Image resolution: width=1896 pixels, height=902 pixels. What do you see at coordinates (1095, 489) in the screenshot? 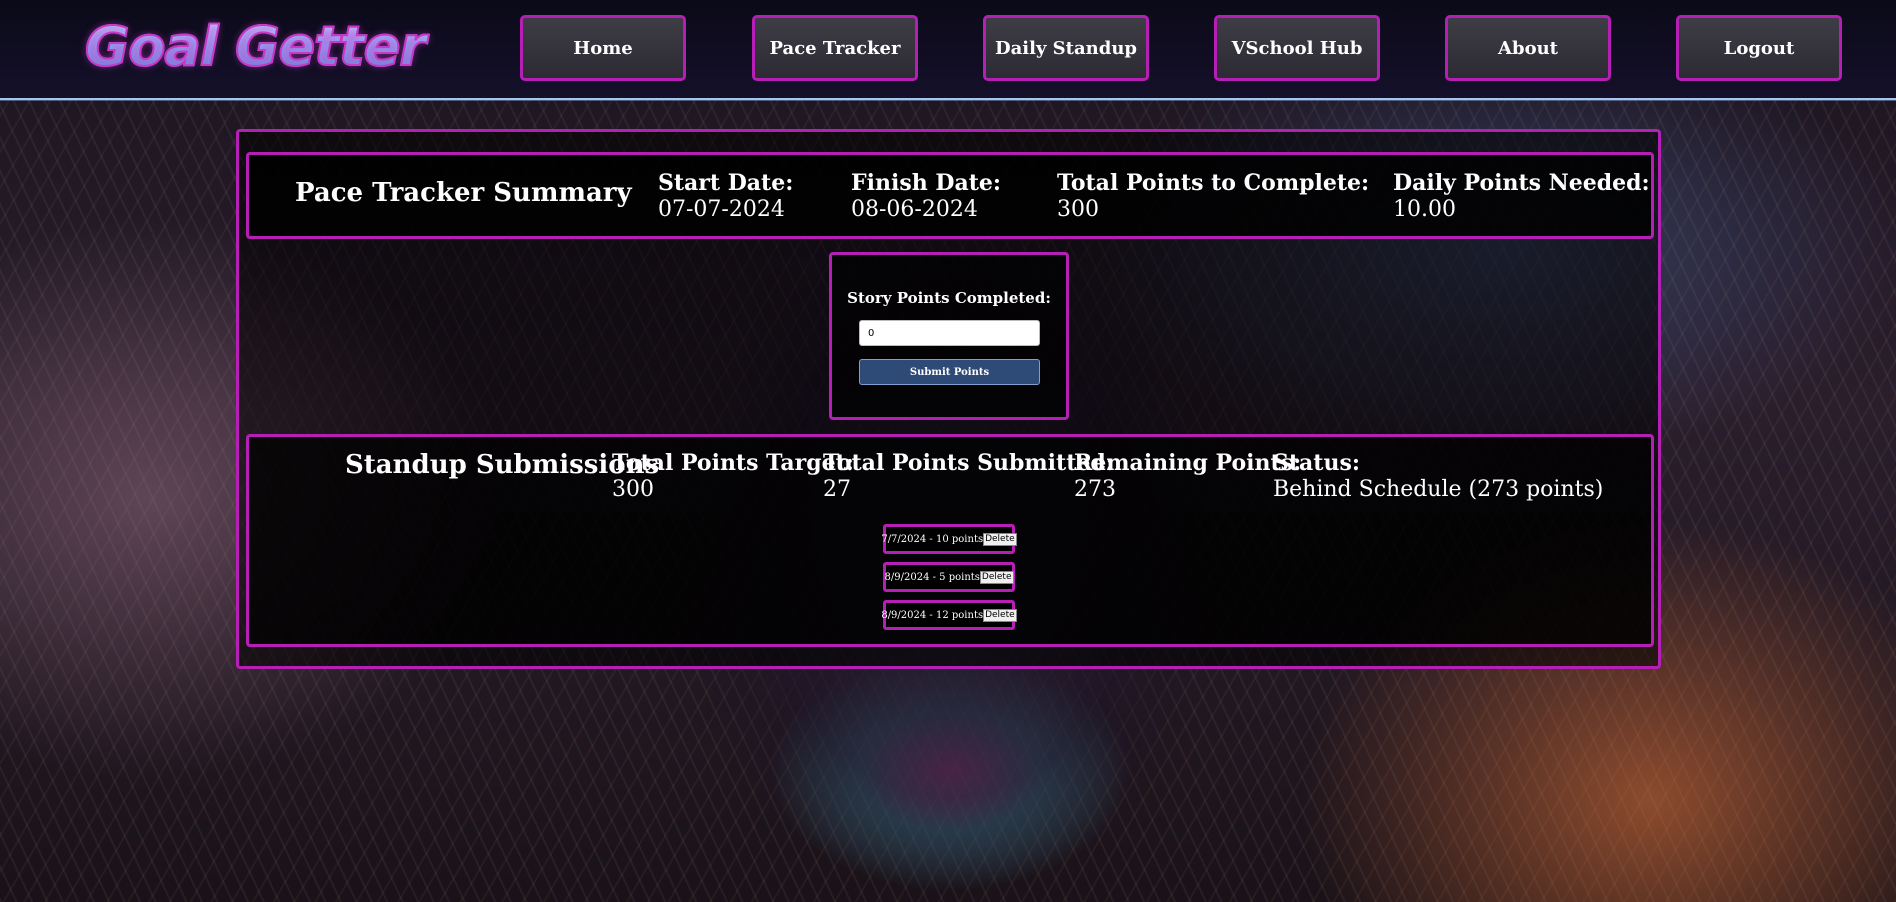
I see `remaining-points-value: 273` at bounding box center [1095, 489].